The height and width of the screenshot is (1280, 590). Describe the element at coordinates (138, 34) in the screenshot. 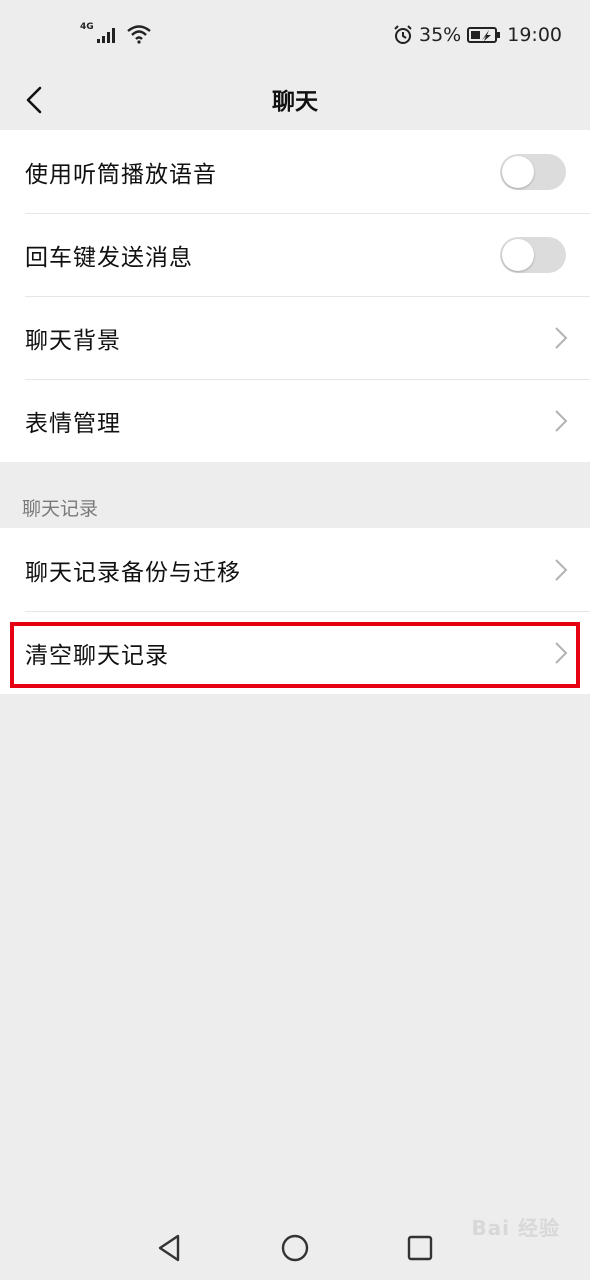

I see `wifi-icon` at that location.